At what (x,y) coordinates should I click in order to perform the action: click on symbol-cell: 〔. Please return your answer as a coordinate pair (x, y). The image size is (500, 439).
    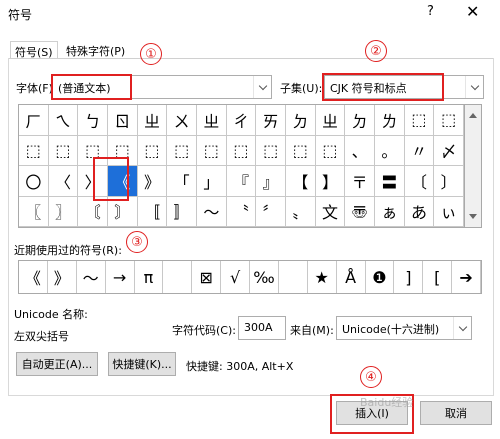
    Looking at the image, I should click on (419, 181).